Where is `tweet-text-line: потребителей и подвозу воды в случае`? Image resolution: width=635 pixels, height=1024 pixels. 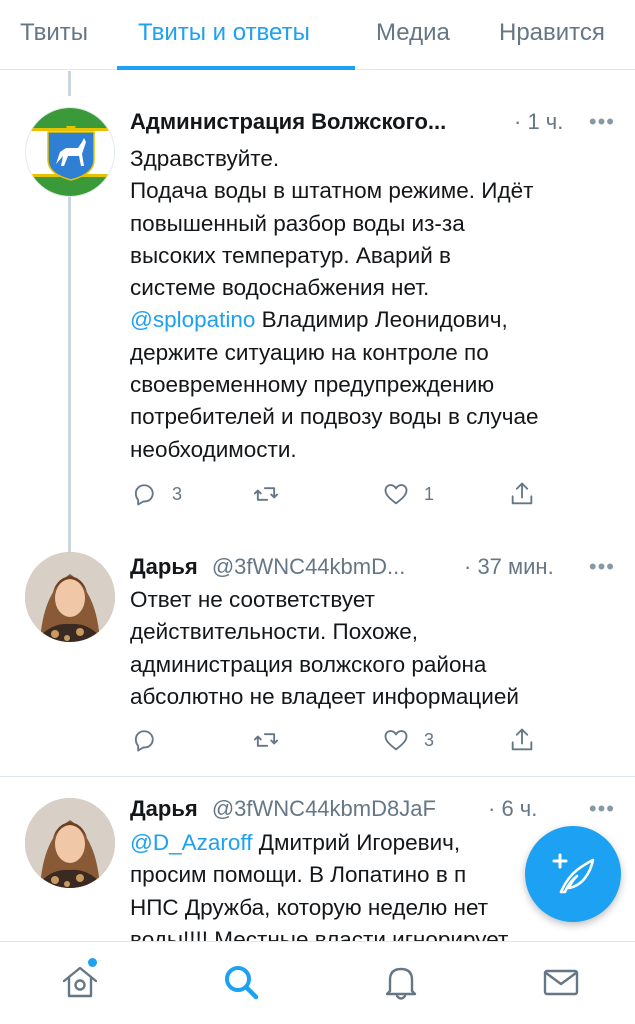 tweet-text-line: потребителей и подвозу воды в случае is located at coordinates (334, 417).